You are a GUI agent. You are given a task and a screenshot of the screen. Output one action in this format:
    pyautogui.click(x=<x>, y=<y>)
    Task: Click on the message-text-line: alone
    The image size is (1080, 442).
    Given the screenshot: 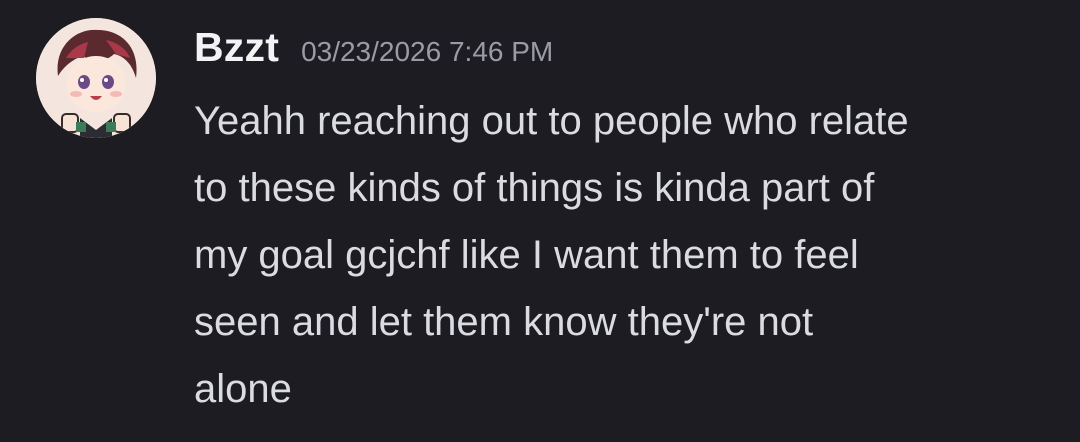 What is the action you would take?
    pyautogui.click(x=243, y=389)
    